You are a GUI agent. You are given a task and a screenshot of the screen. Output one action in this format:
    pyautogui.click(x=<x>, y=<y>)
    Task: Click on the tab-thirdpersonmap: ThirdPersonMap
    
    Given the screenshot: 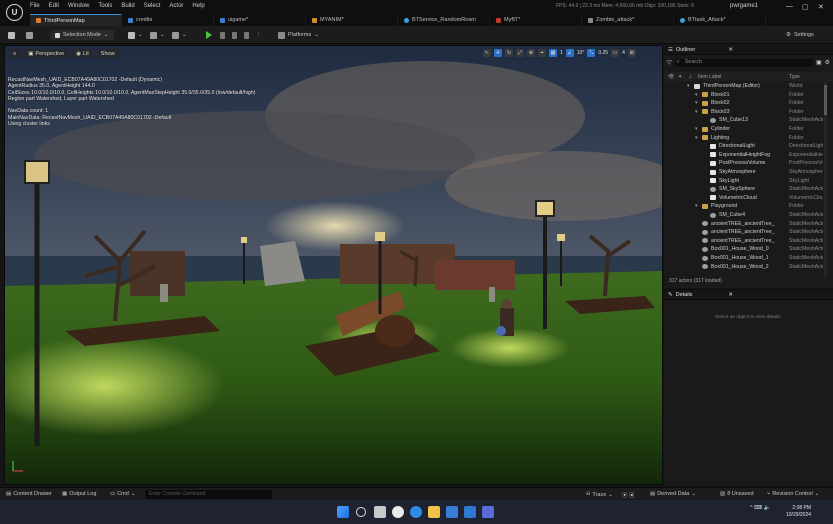 What is the action you would take?
    pyautogui.click(x=76, y=20)
    